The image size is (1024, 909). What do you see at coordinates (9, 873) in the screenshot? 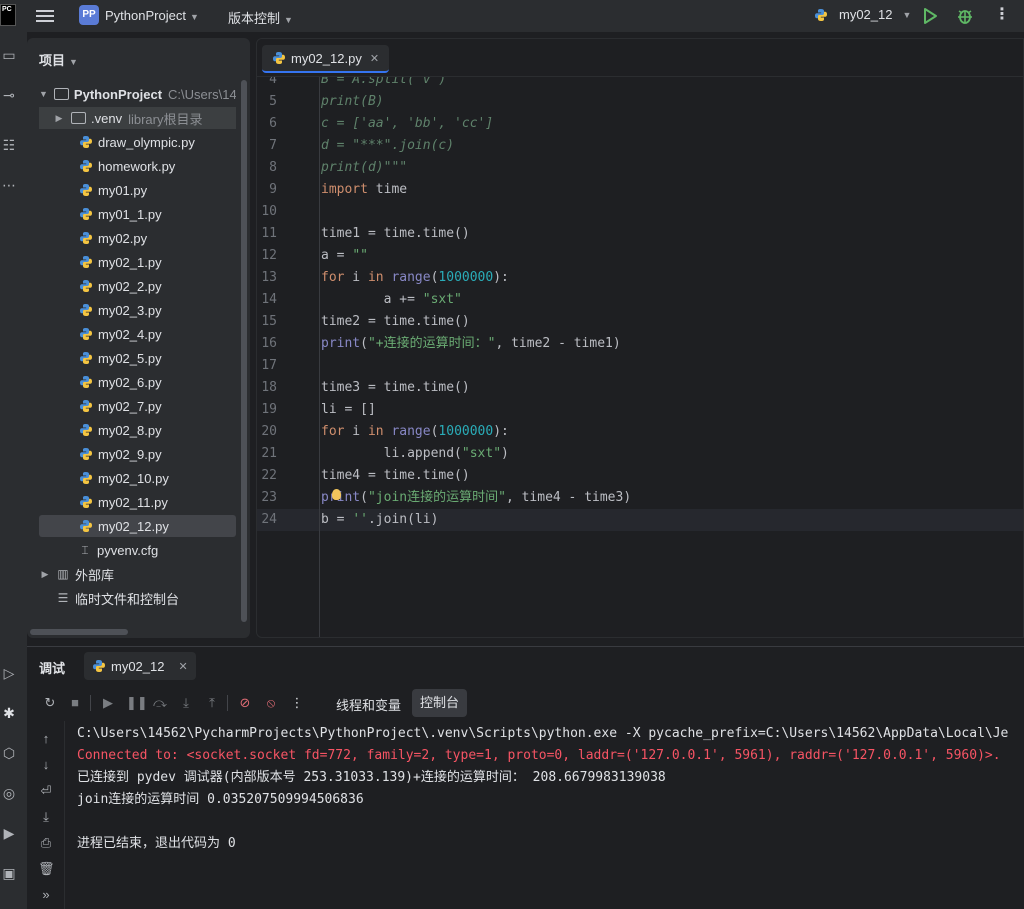
I see `terminal-icon: ▣` at bounding box center [9, 873].